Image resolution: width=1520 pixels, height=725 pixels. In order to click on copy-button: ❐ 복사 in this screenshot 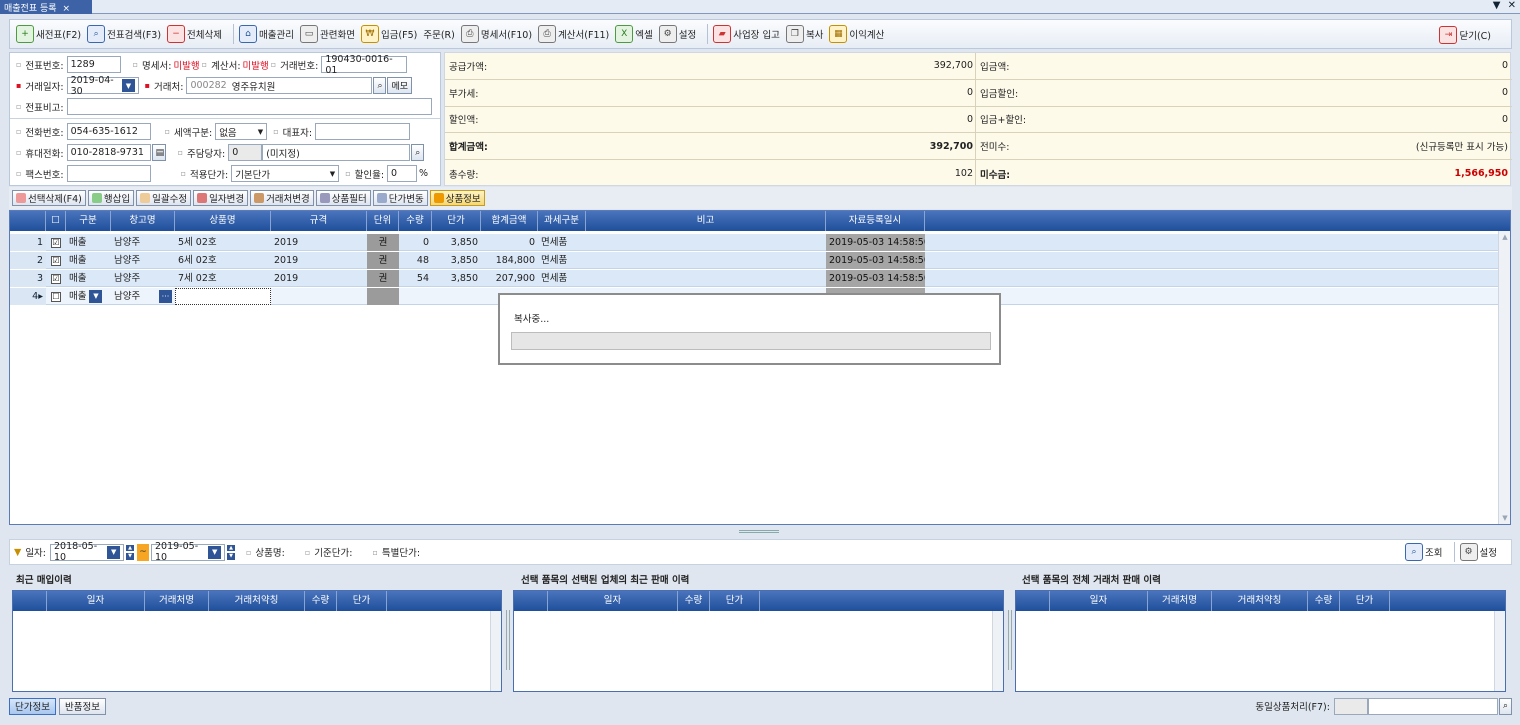, I will do `click(804, 34)`.